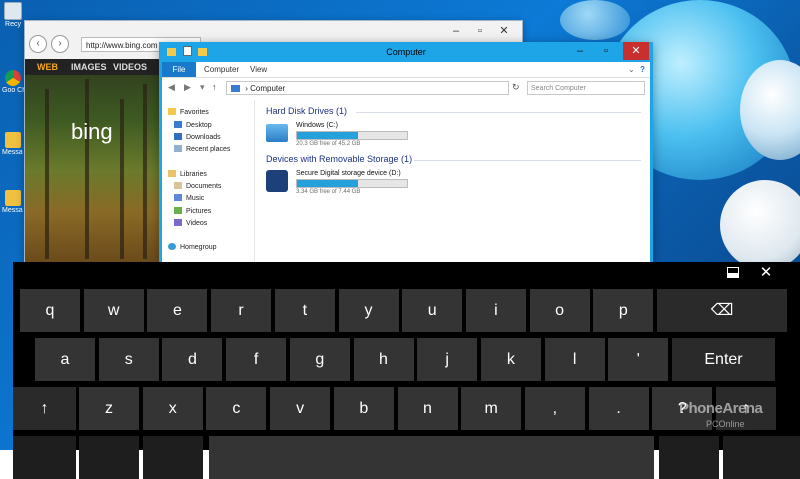 The image size is (800, 479). I want to click on nav-music: Music, so click(189, 198).